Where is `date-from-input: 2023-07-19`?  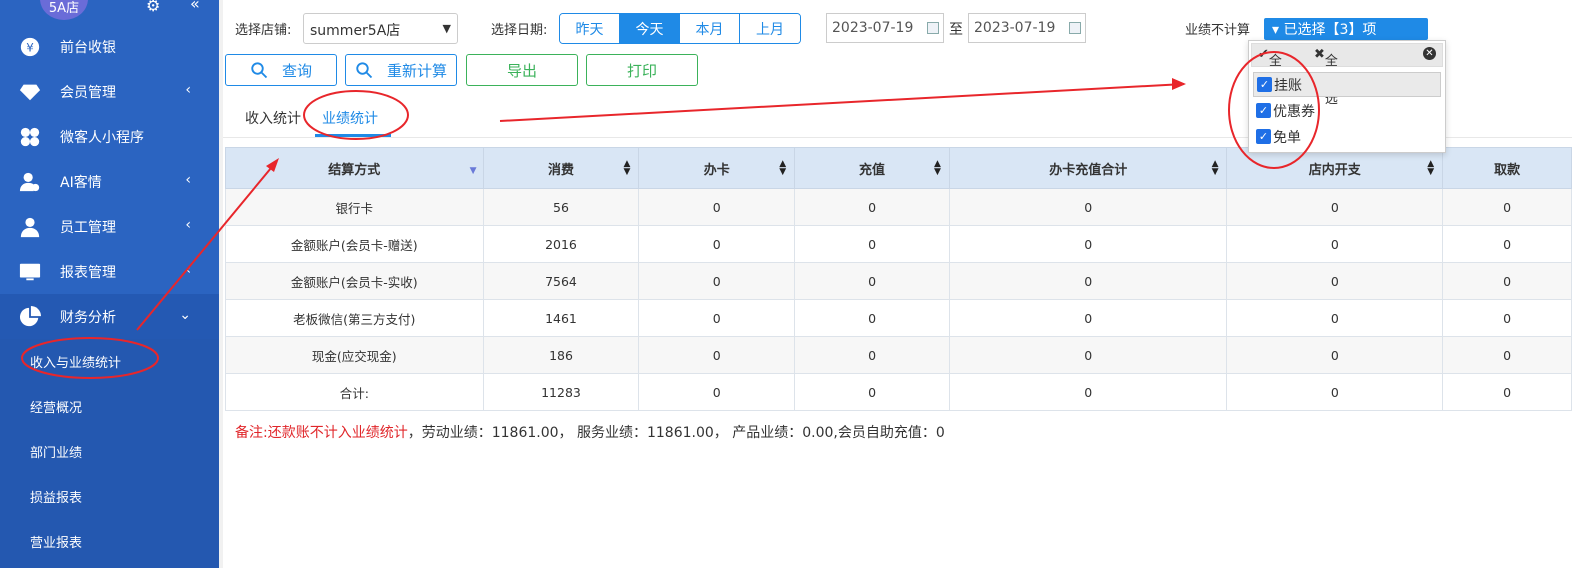
date-from-input: 2023-07-19 is located at coordinates (885, 28).